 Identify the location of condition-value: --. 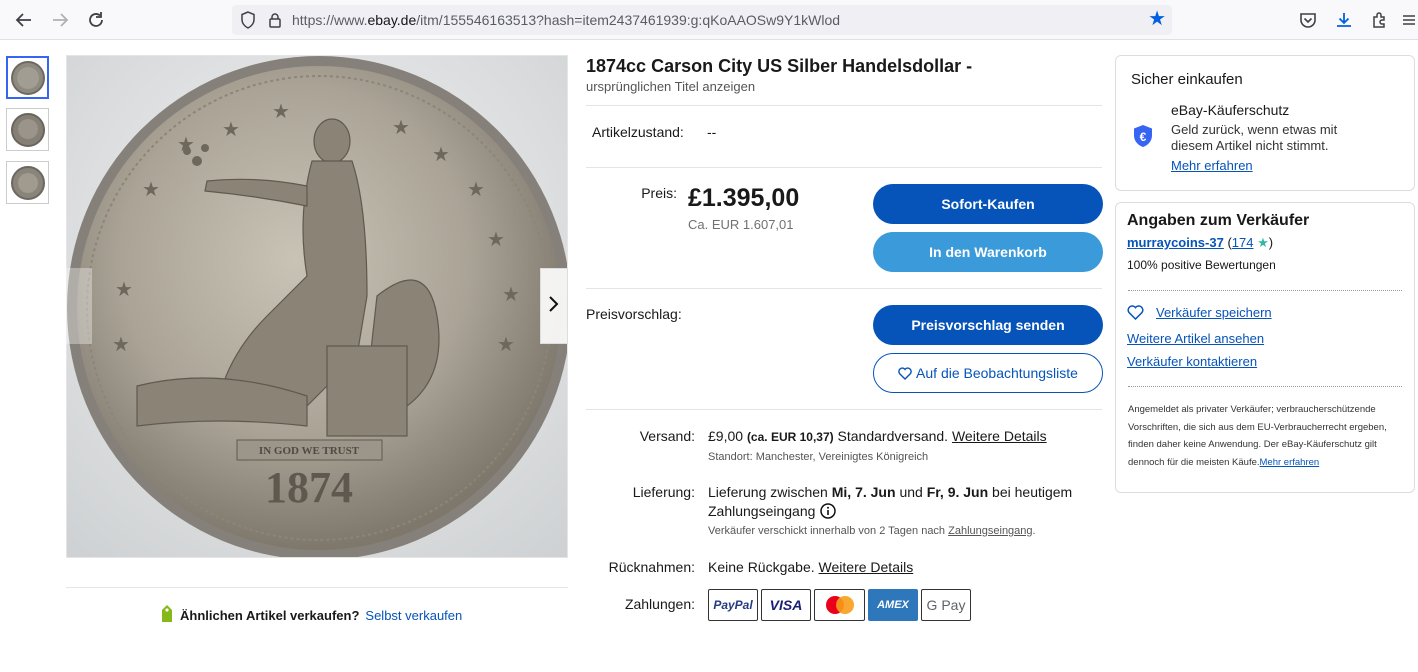
(712, 132).